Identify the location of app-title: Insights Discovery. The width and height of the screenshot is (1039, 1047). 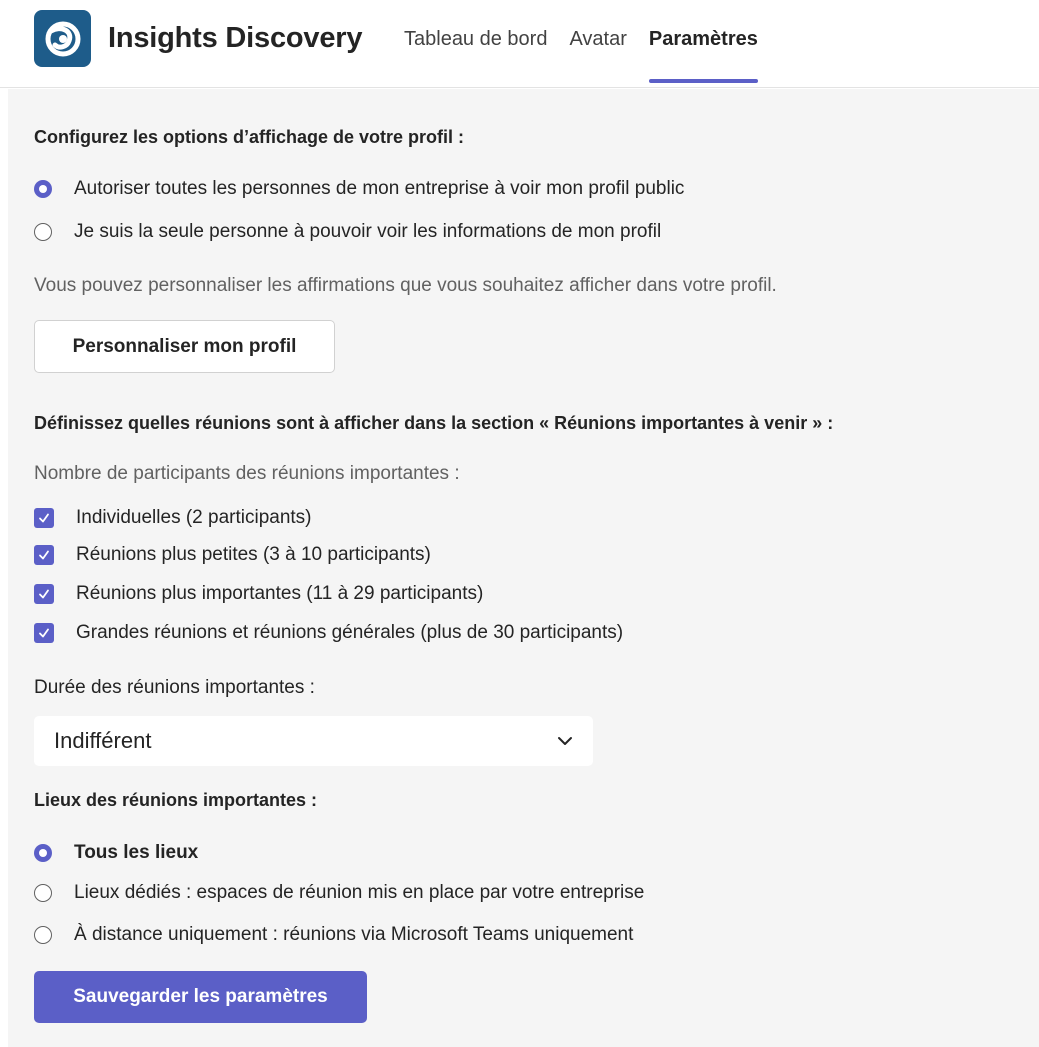
(235, 38).